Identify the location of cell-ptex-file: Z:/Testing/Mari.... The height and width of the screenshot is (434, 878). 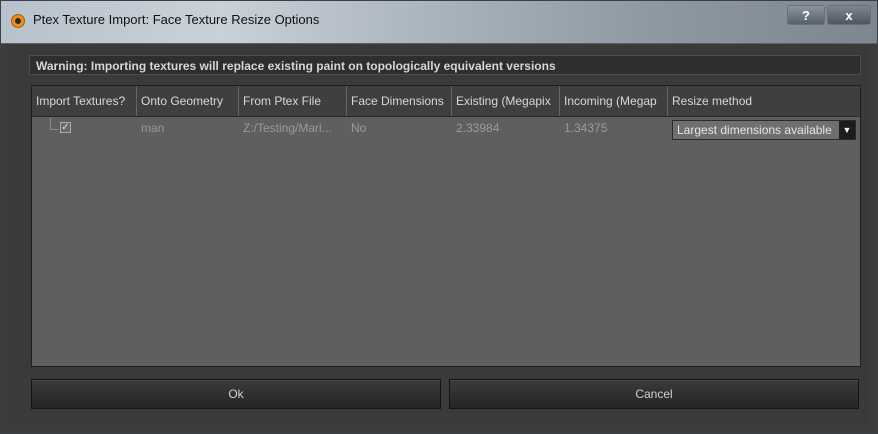
(287, 128).